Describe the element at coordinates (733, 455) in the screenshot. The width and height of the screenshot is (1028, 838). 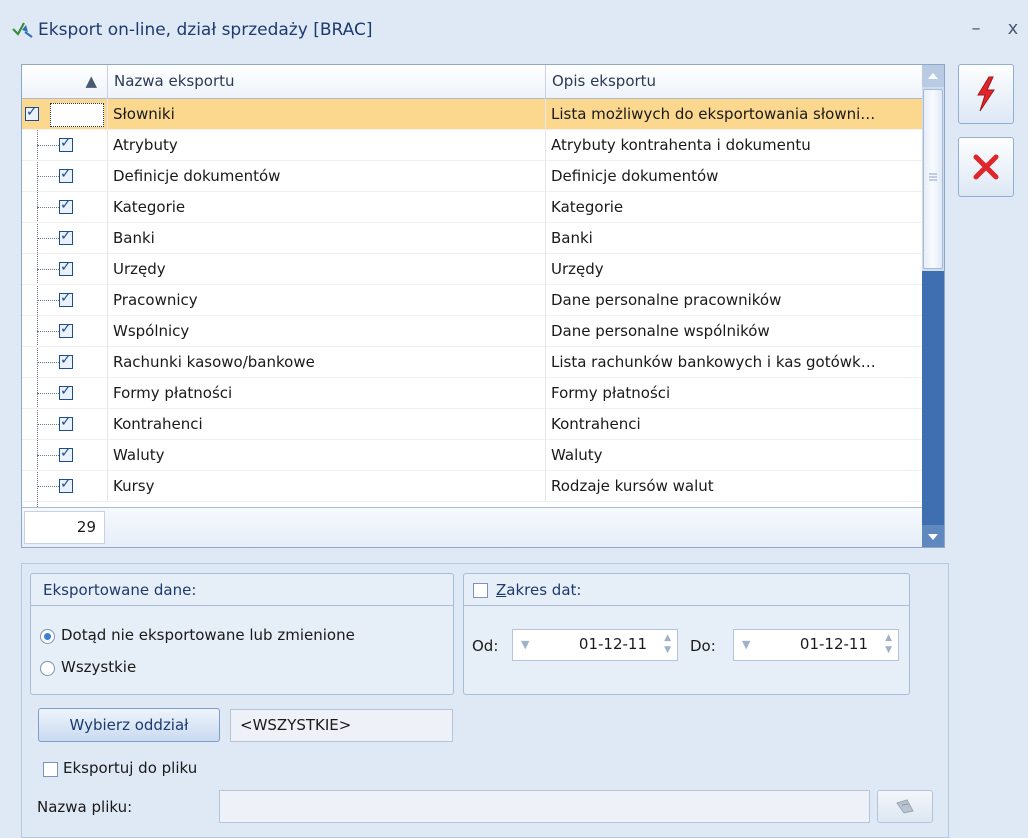
I see `row-description: Waluty` at that location.